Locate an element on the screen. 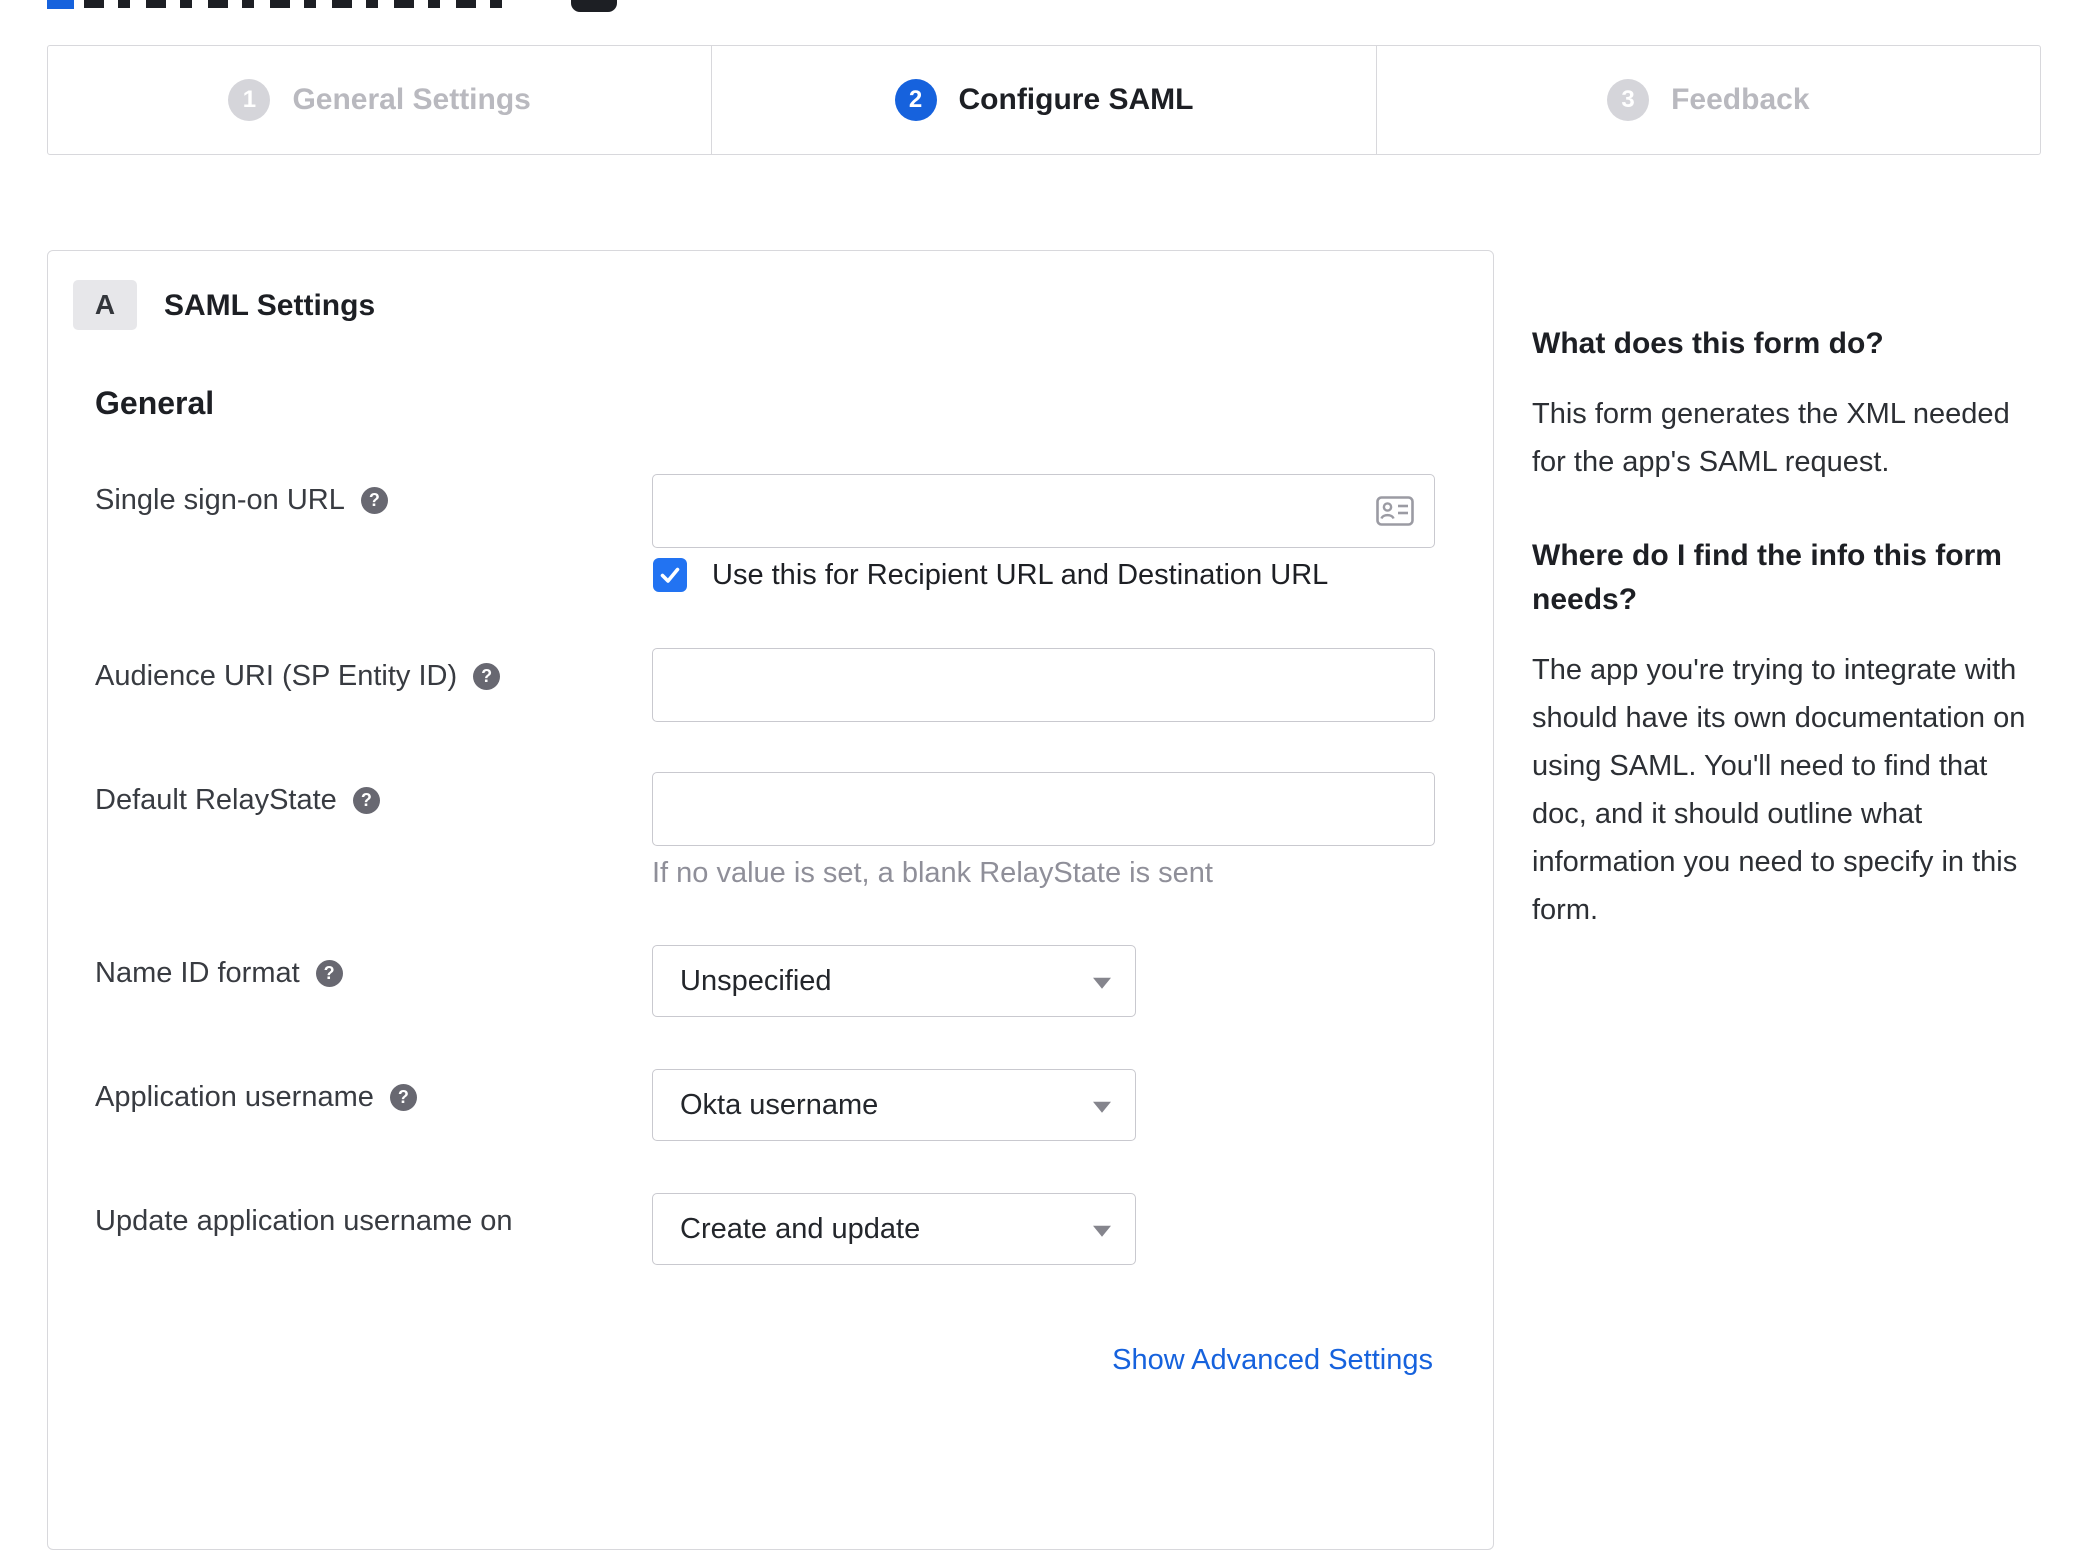 The image size is (2092, 1550). section-a-badge: A is located at coordinates (105, 305).